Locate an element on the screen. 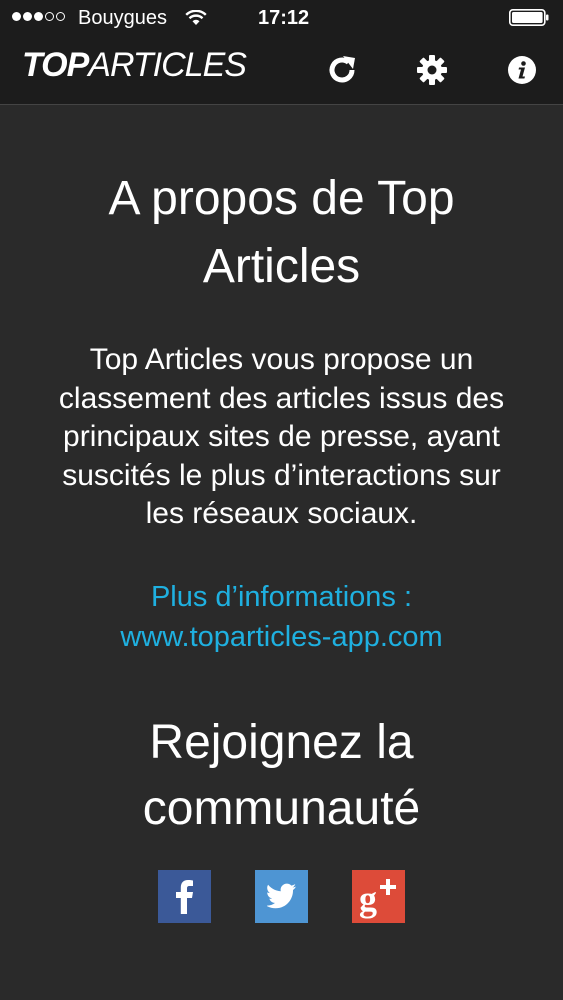 Image resolution: width=563 pixels, height=1000 pixels. settings-button is located at coordinates (432, 70).